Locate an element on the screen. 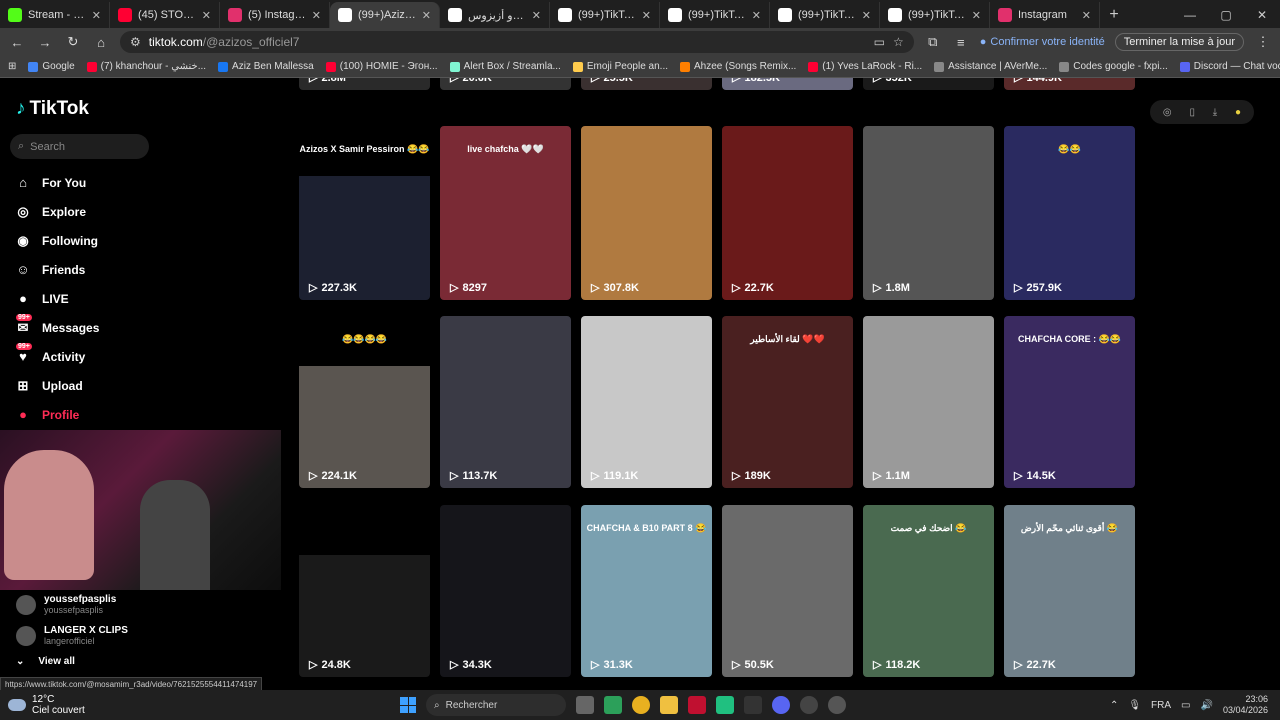 This screenshot has width=1280, height=720. site-info-icon: ⚙ is located at coordinates (135, 42).